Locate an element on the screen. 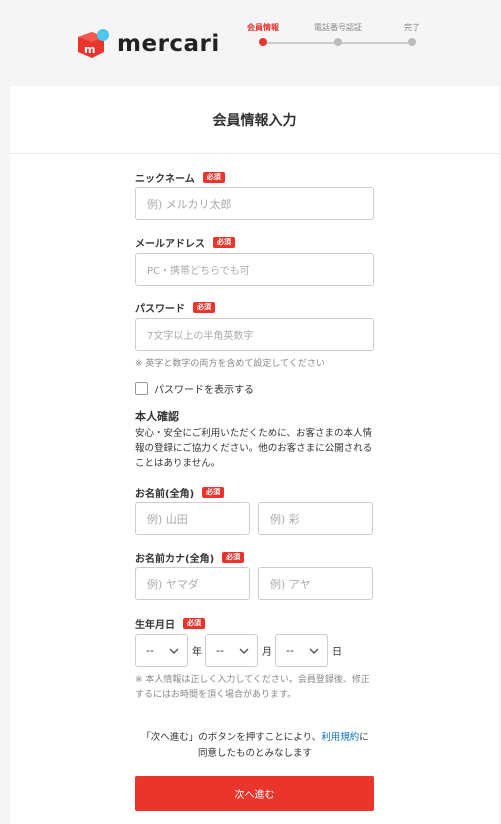  step-phone-verification: 電話番号認証 is located at coordinates (338, 34).